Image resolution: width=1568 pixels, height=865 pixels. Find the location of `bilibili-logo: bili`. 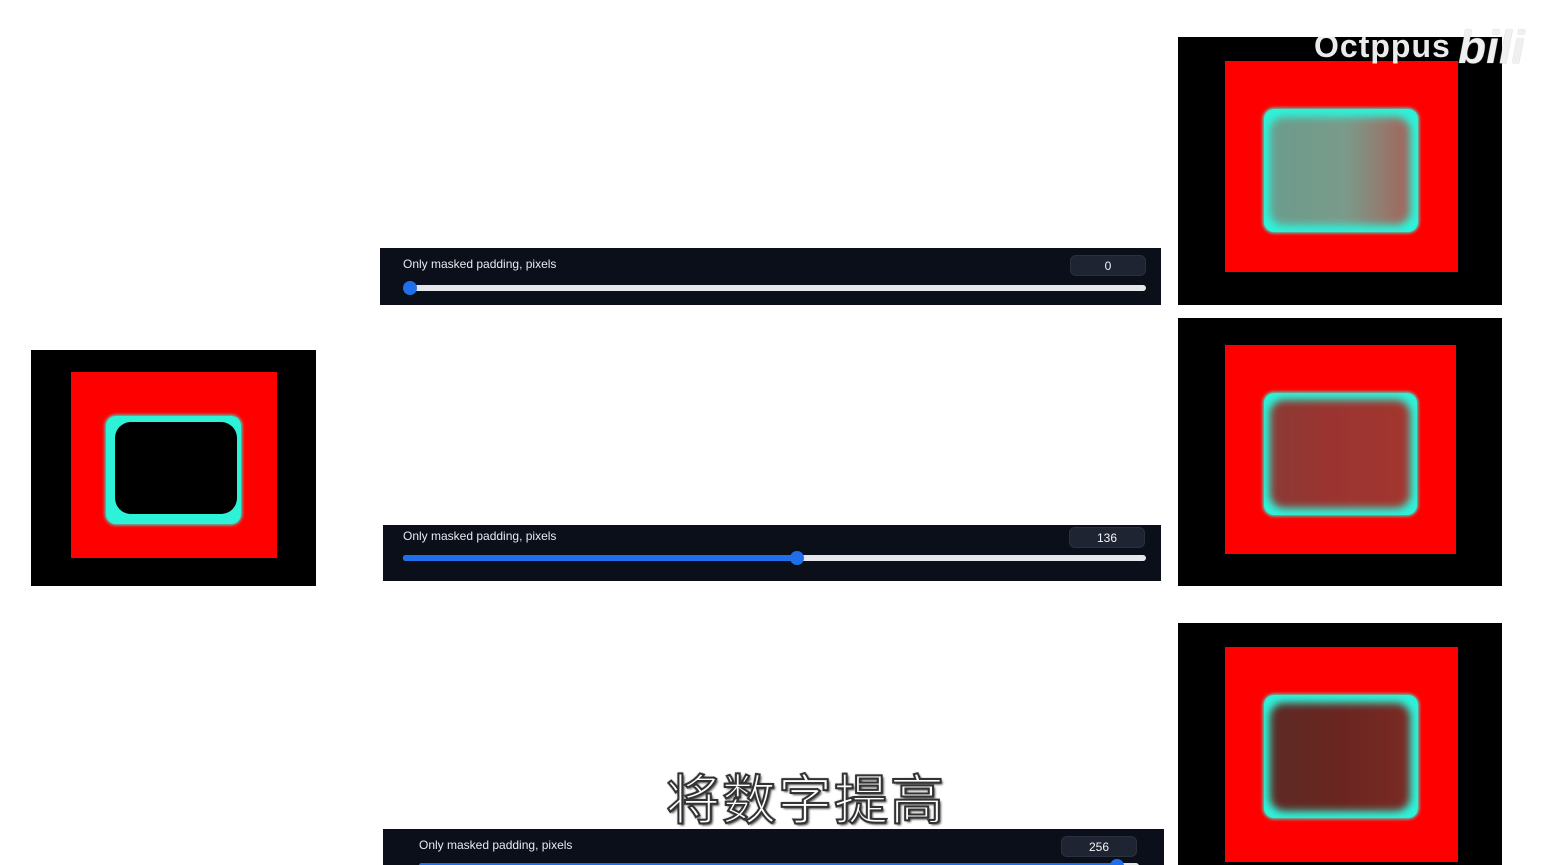

bilibili-logo: bili is located at coordinates (1491, 47).